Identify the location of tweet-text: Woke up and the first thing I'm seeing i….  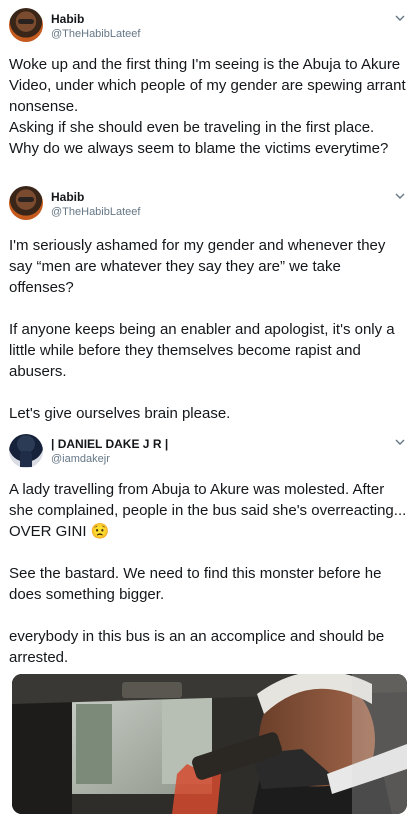
(207, 106).